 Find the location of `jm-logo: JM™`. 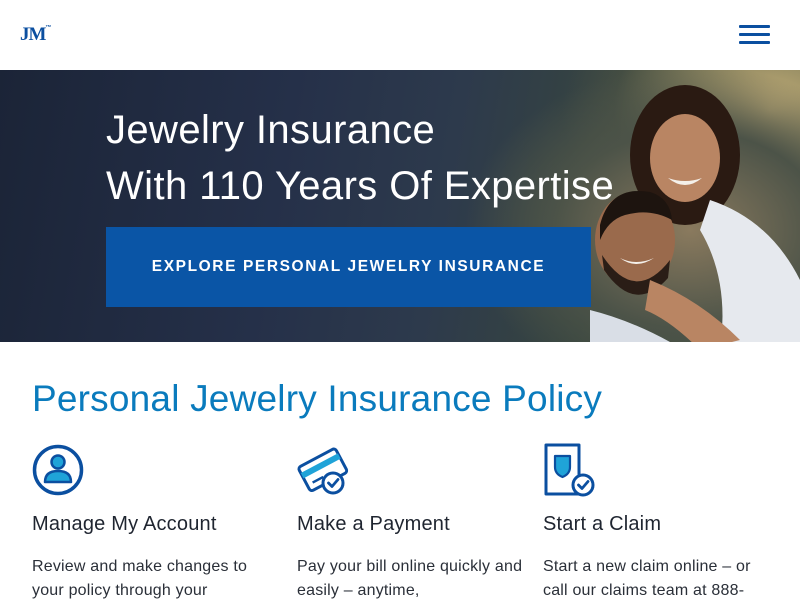

jm-logo: JM™ is located at coordinates (35, 35).